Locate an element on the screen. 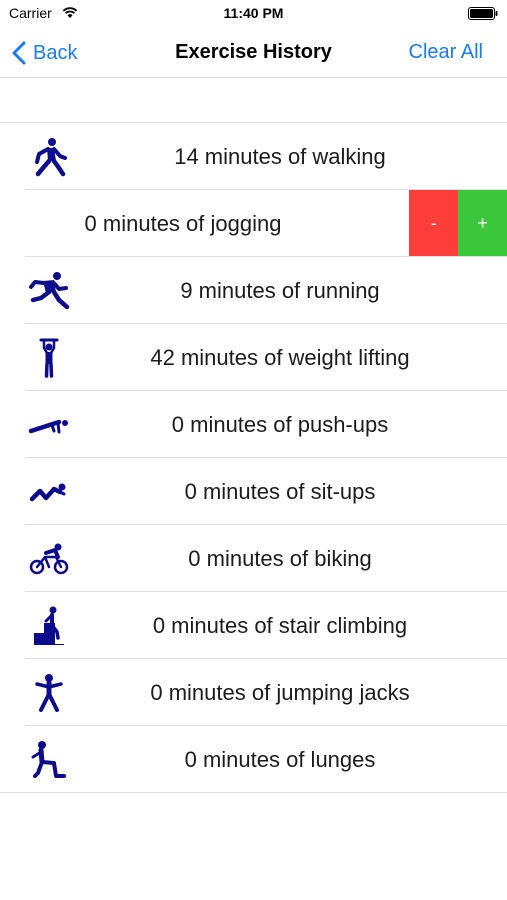  exercise-row-walking: 14 minutes of walking is located at coordinates (253, 156).